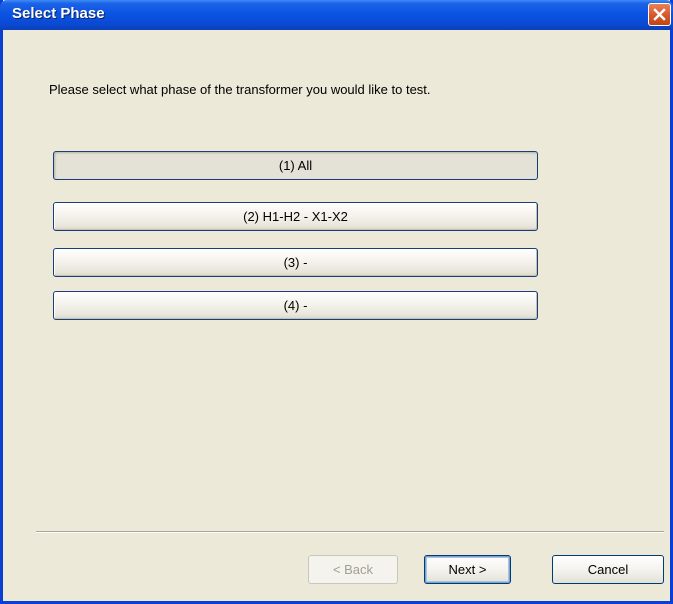 This screenshot has height=604, width=673. Describe the element at coordinates (608, 569) in the screenshot. I see `cancel-button: Cancel` at that location.